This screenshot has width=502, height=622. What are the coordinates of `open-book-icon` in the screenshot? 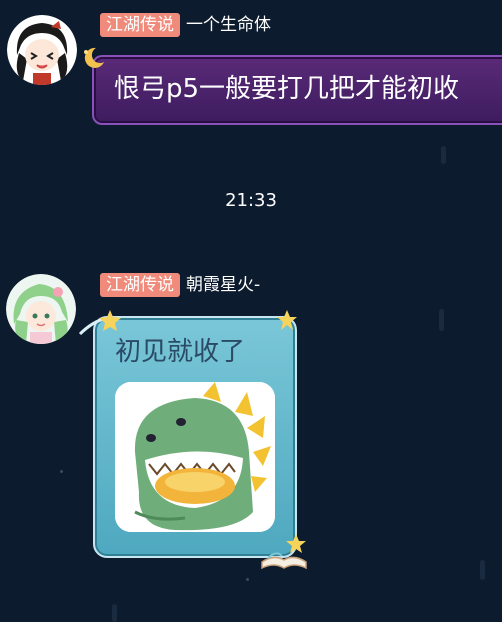 It's located at (284, 552).